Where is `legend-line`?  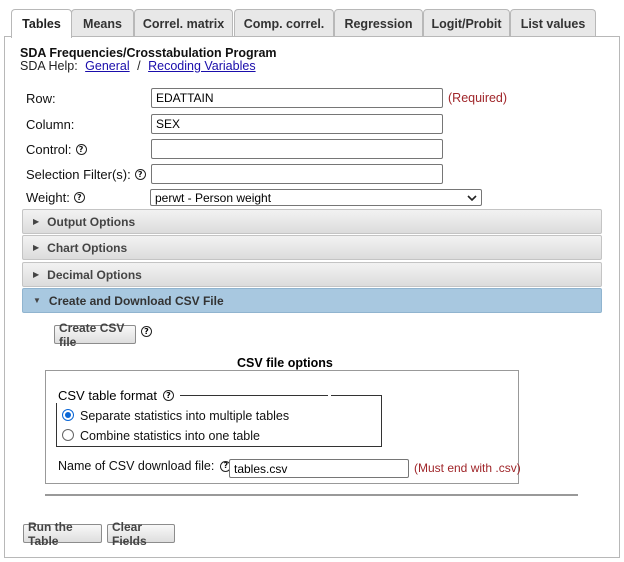 legend-line is located at coordinates (254, 395).